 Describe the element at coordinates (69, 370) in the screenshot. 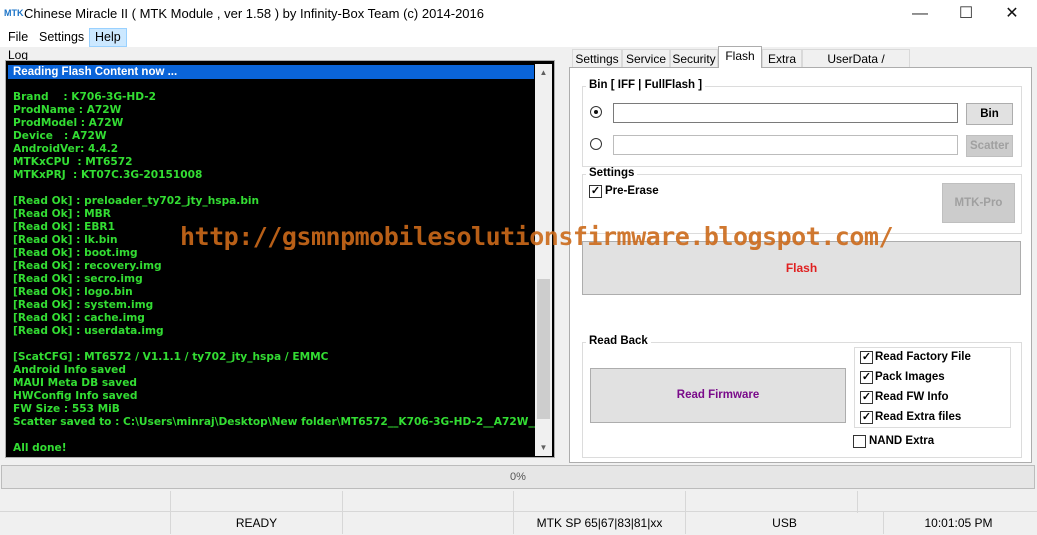

I see `log-line: Android Info saved` at that location.